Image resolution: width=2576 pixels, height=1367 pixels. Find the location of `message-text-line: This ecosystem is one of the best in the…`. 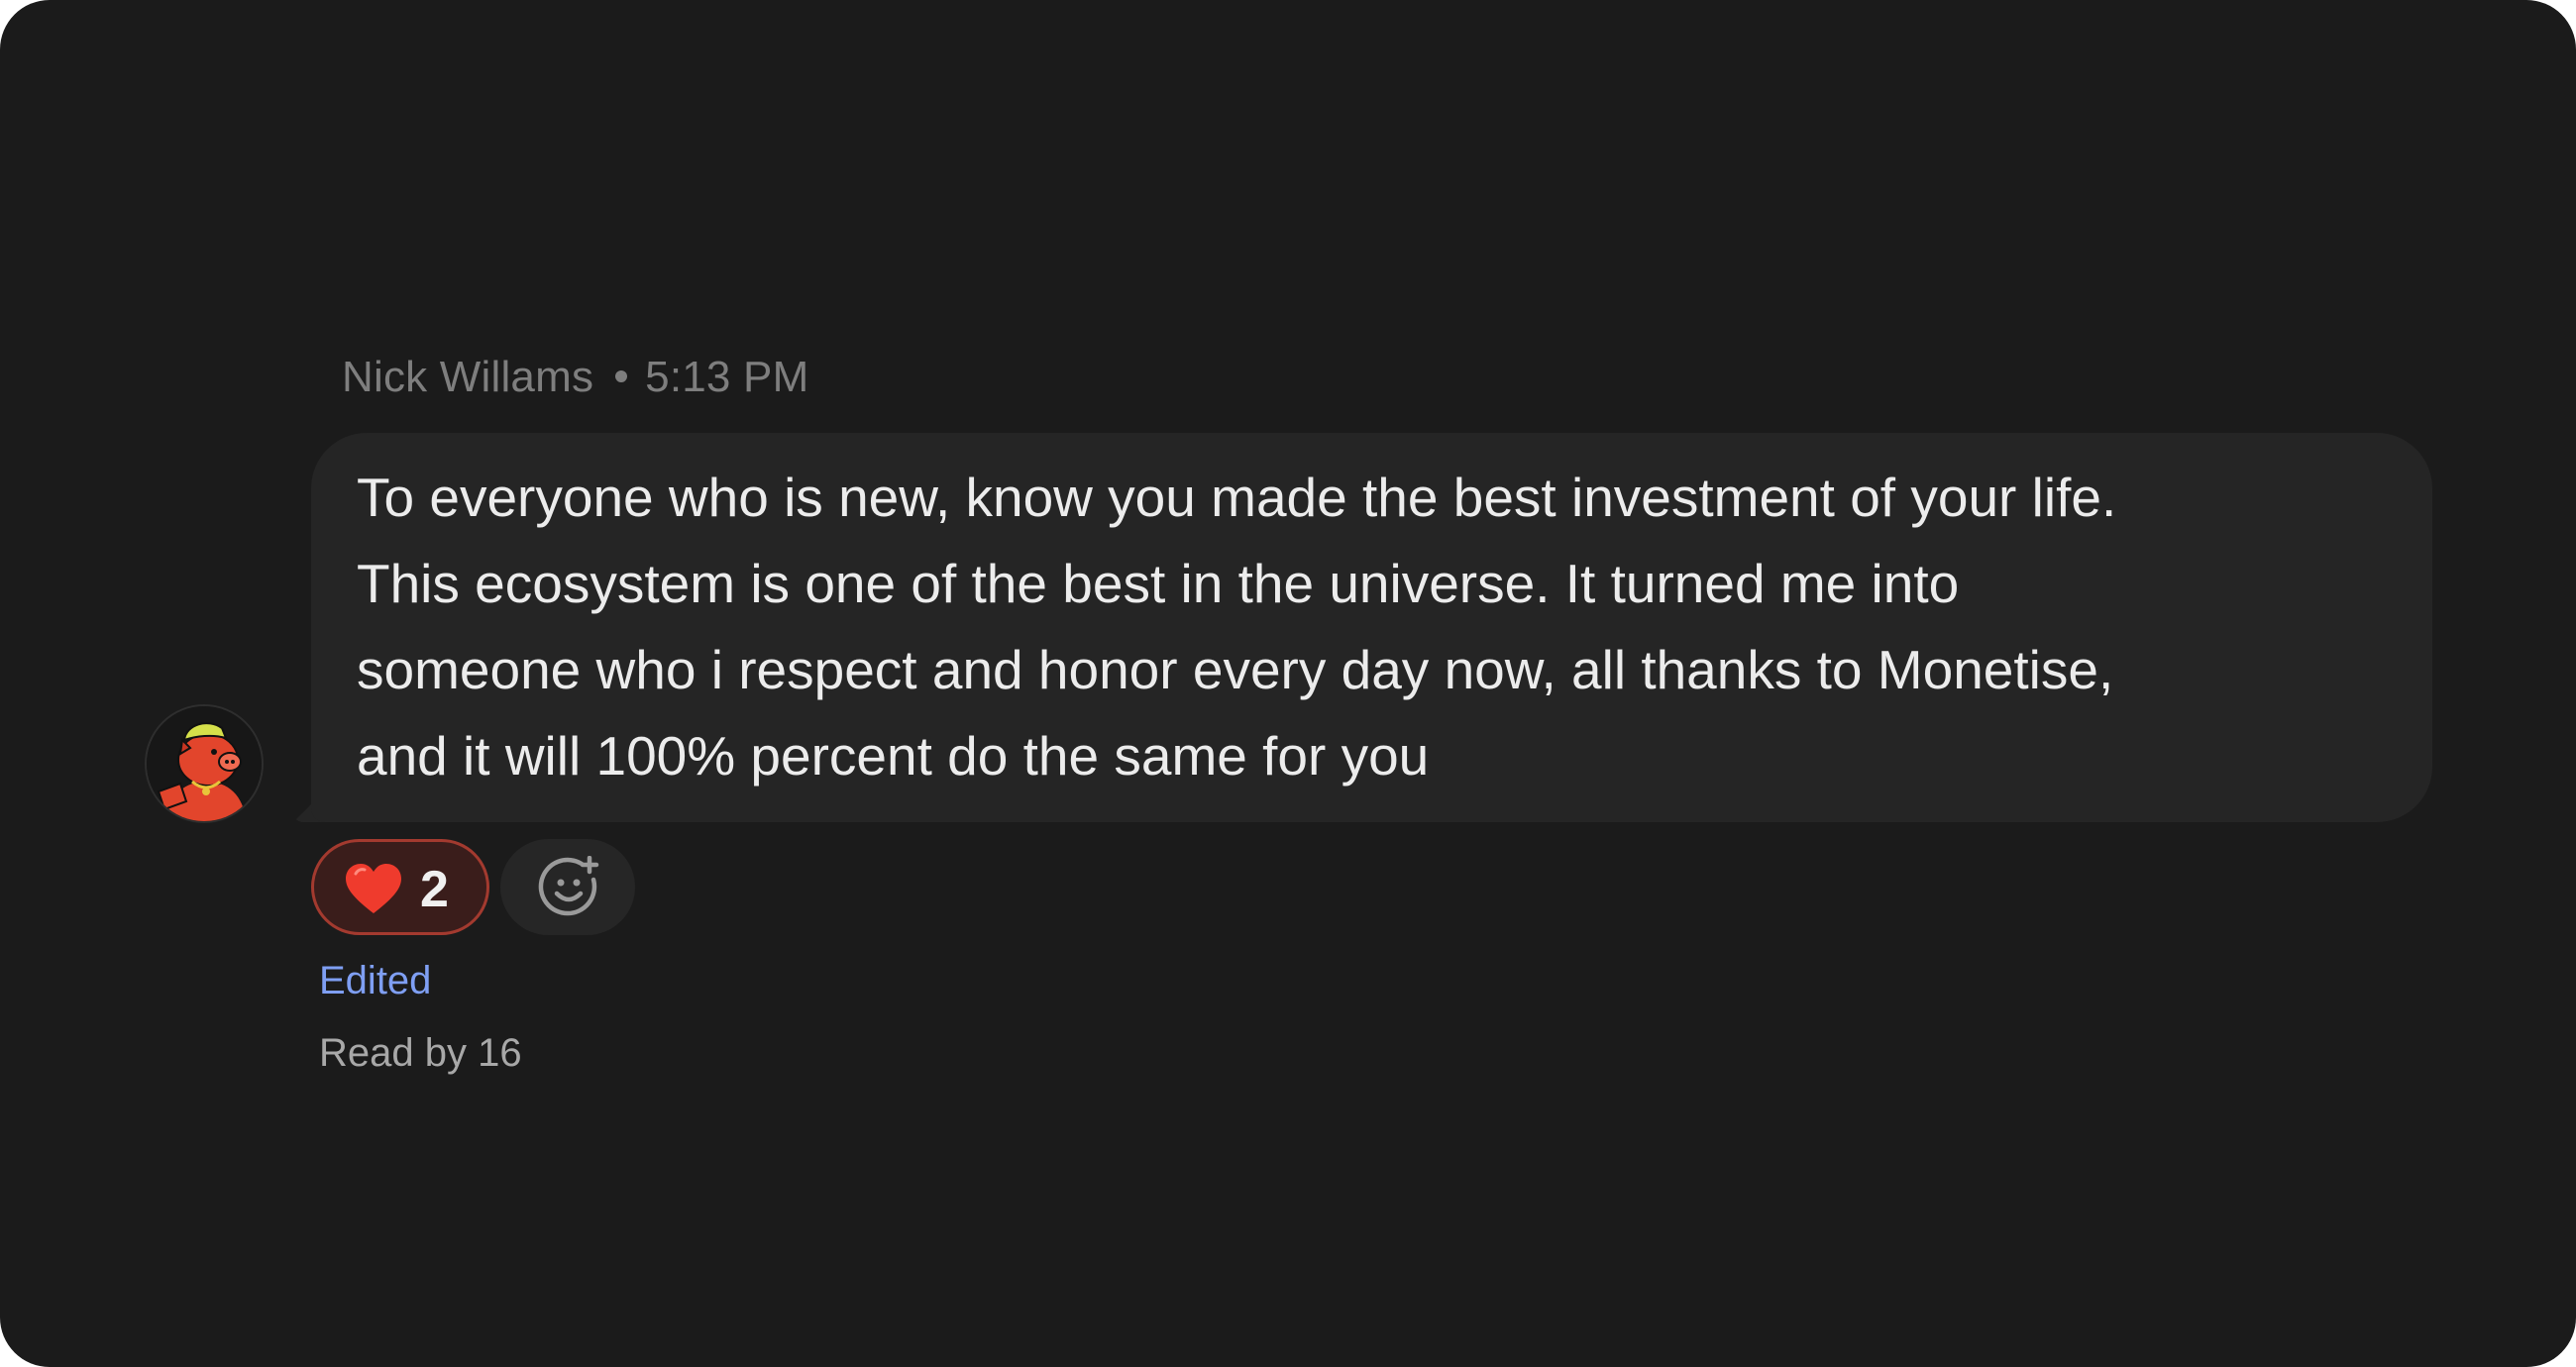

message-text-line: This ecosystem is one of the best in the… is located at coordinates (1159, 583).